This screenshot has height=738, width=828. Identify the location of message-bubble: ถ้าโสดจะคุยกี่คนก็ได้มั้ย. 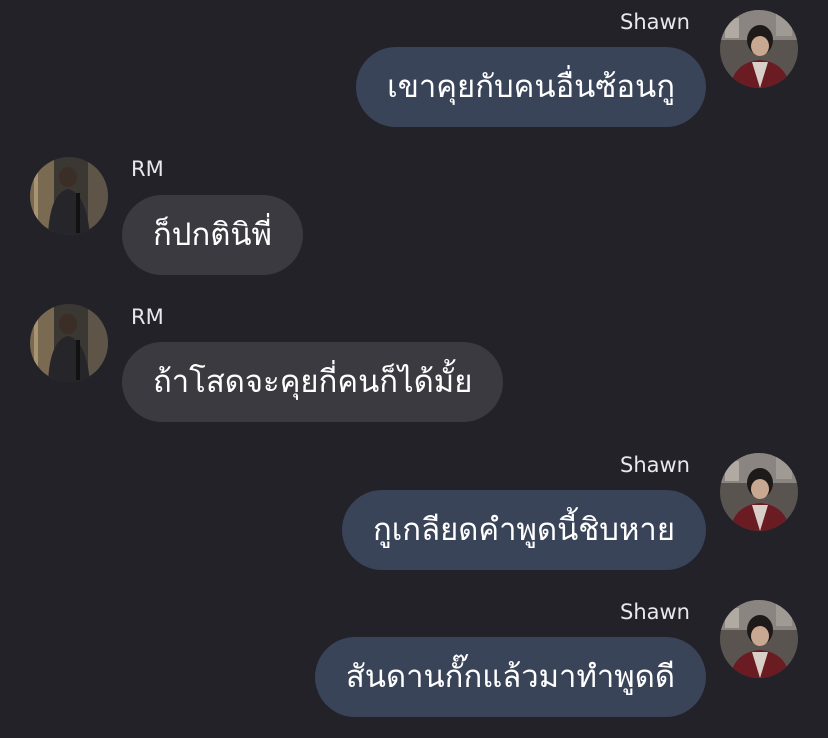
(313, 382).